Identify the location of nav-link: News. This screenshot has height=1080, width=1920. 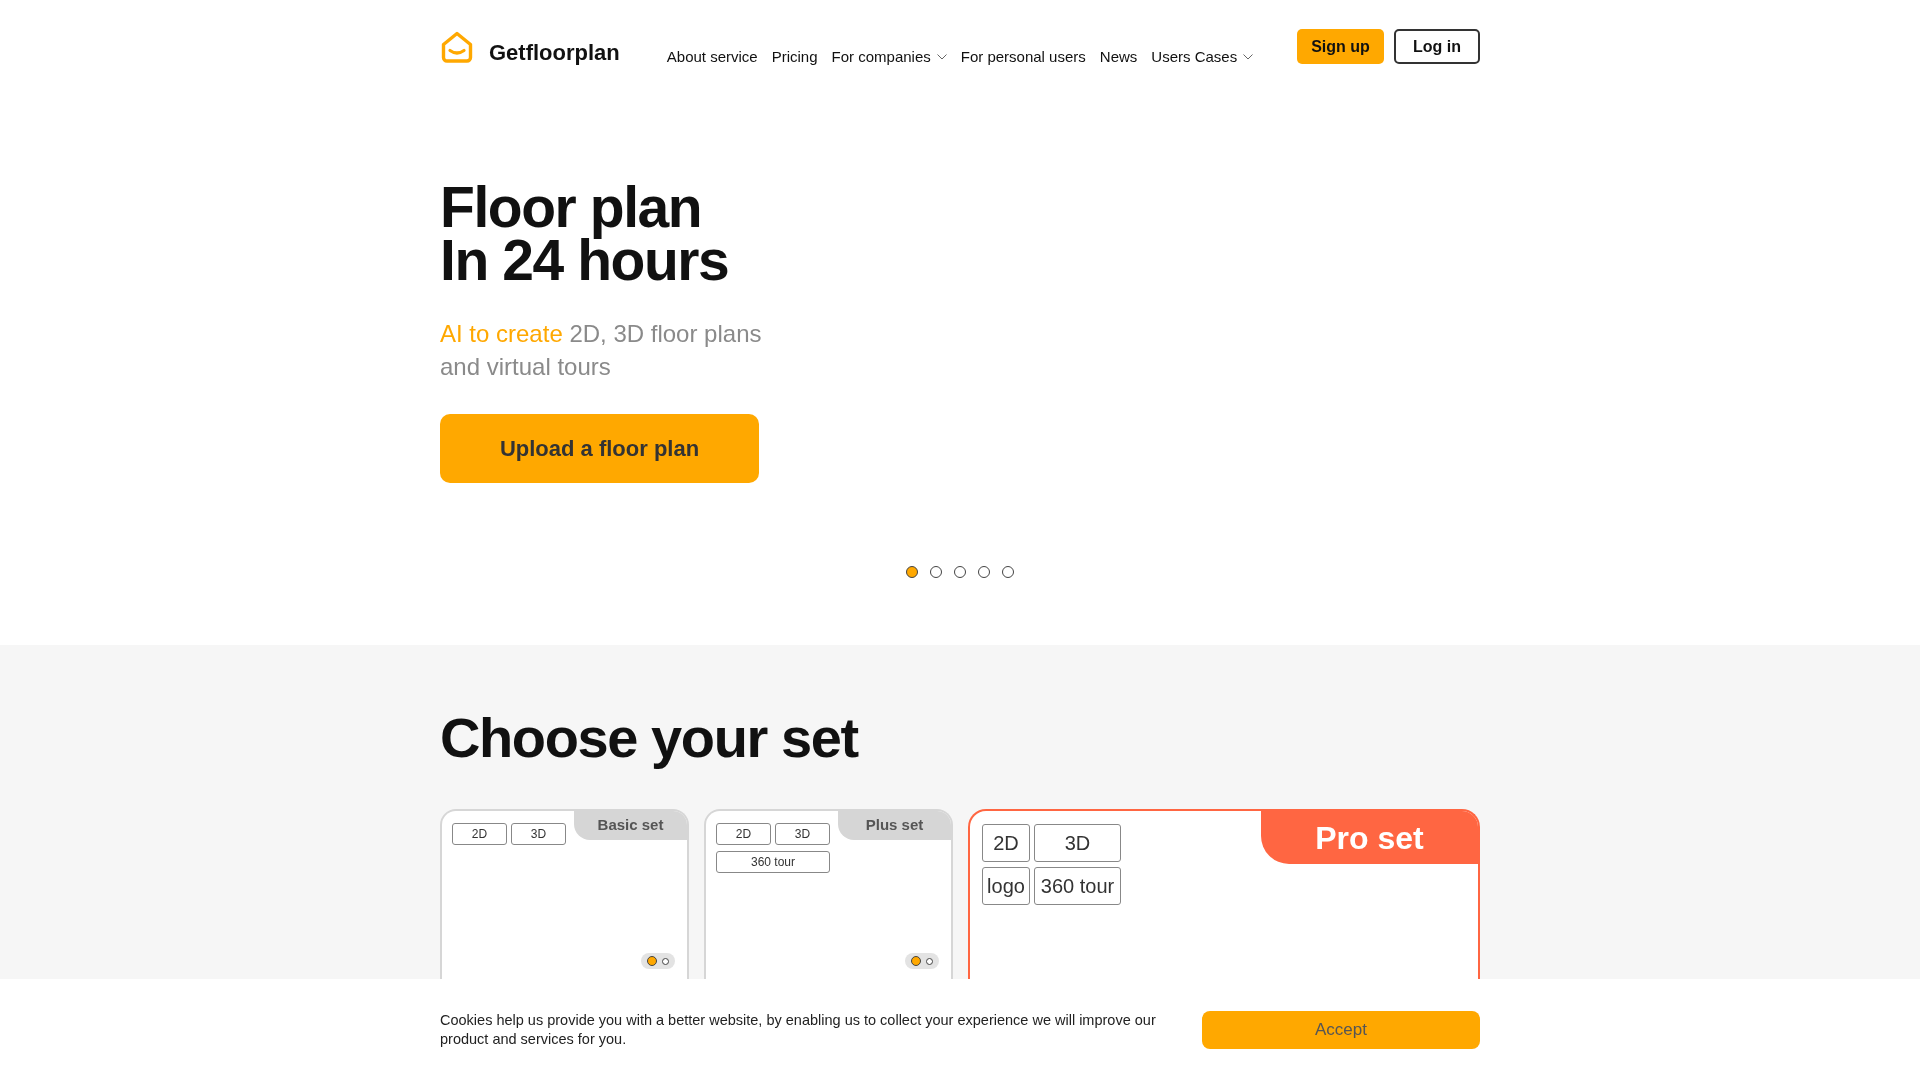
(1118, 57).